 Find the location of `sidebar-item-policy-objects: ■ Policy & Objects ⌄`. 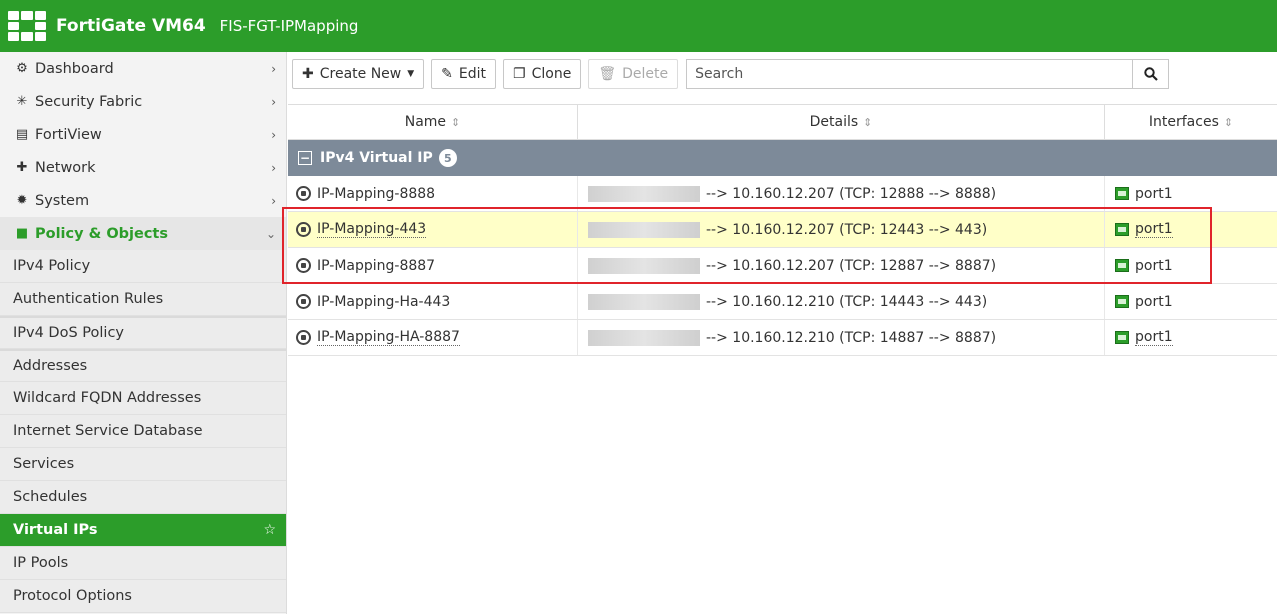

sidebar-item-policy-objects: ■ Policy & Objects ⌄ is located at coordinates (143, 233).